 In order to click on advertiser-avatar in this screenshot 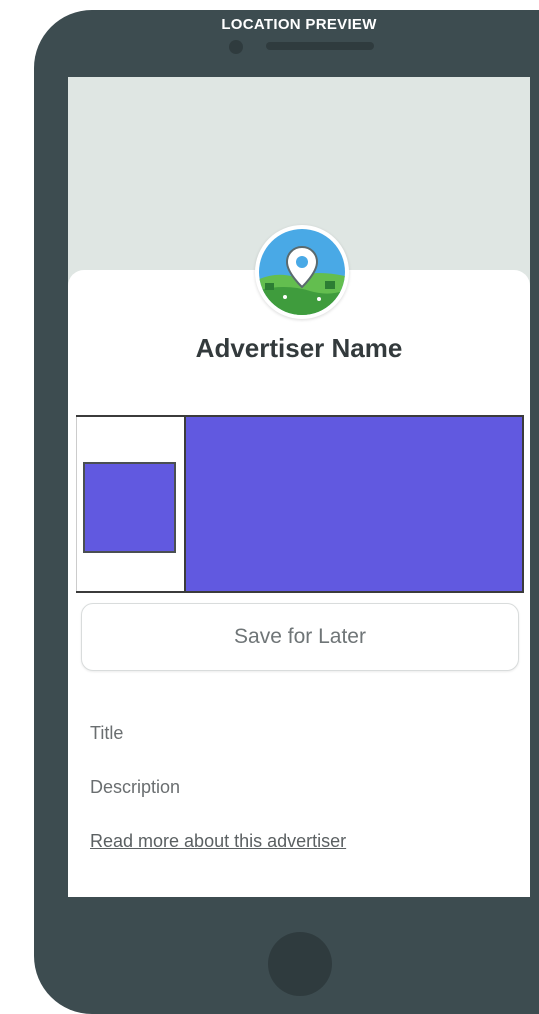, I will do `click(302, 272)`.